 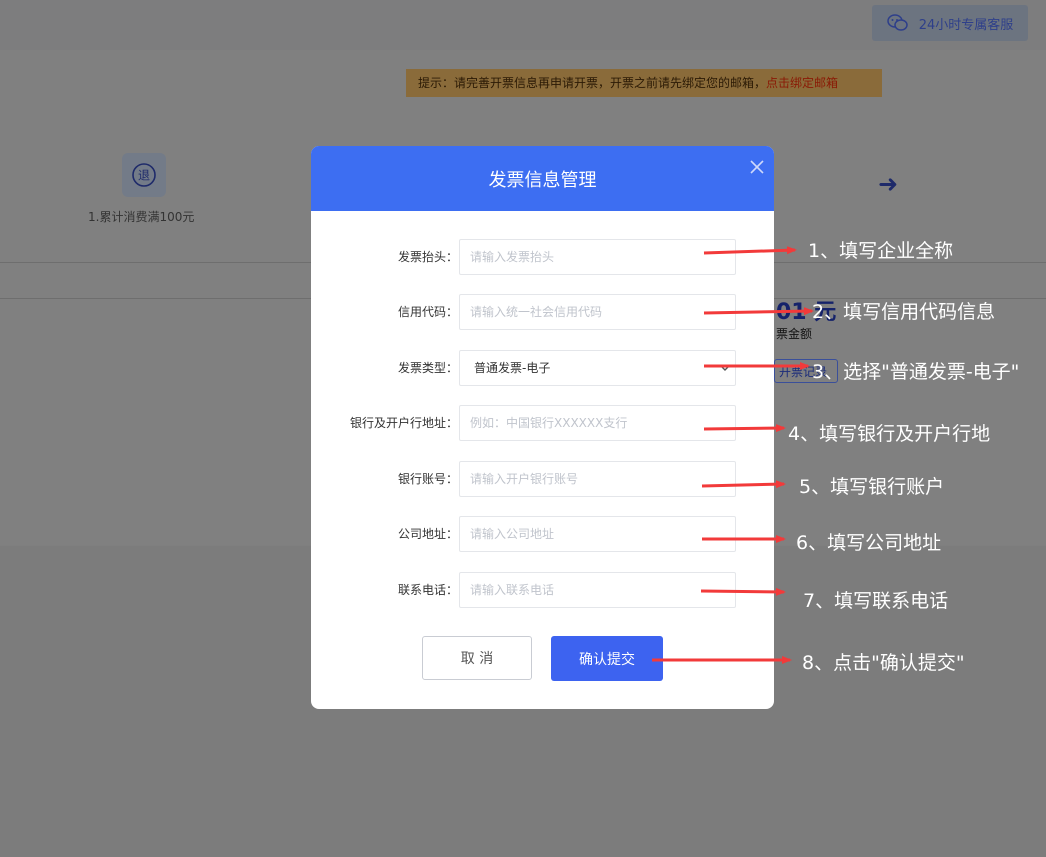 I want to click on bind-email-link: 点击绑定邮箱, so click(x=802, y=83).